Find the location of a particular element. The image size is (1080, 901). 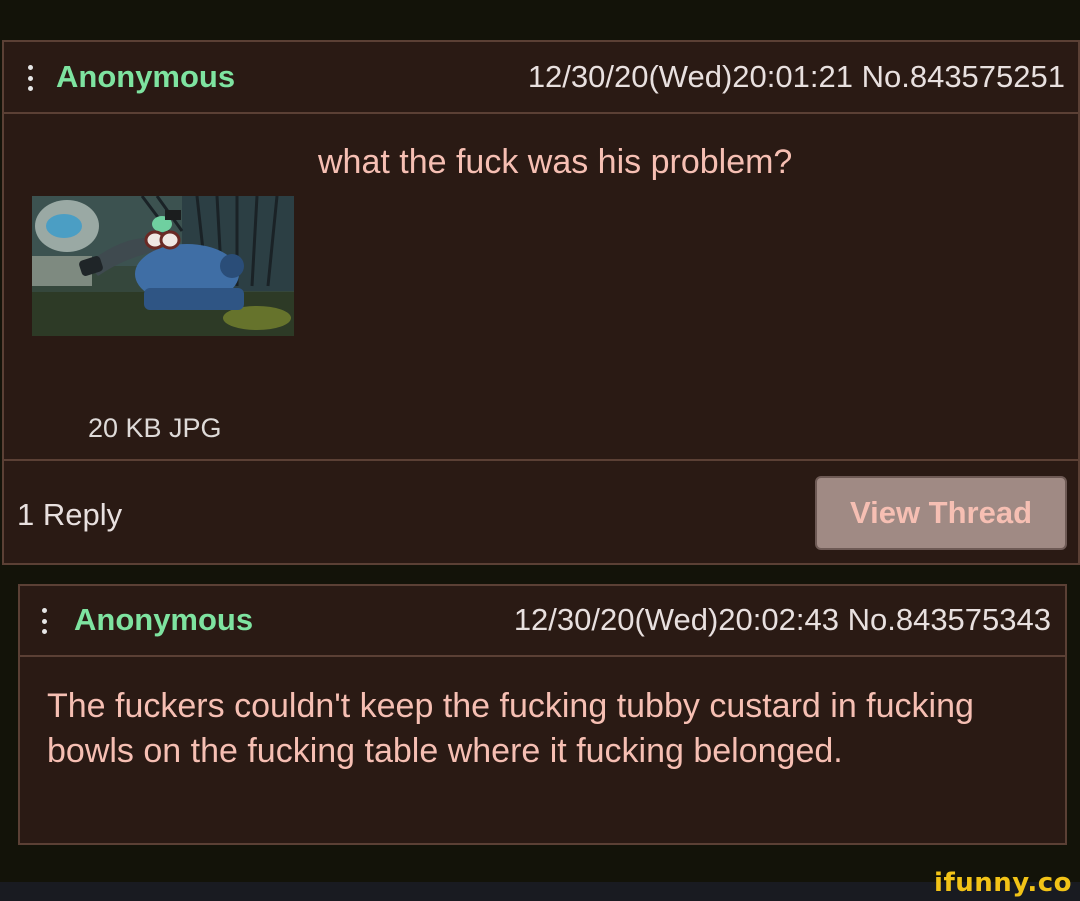

bottom-bar is located at coordinates (540, 891).